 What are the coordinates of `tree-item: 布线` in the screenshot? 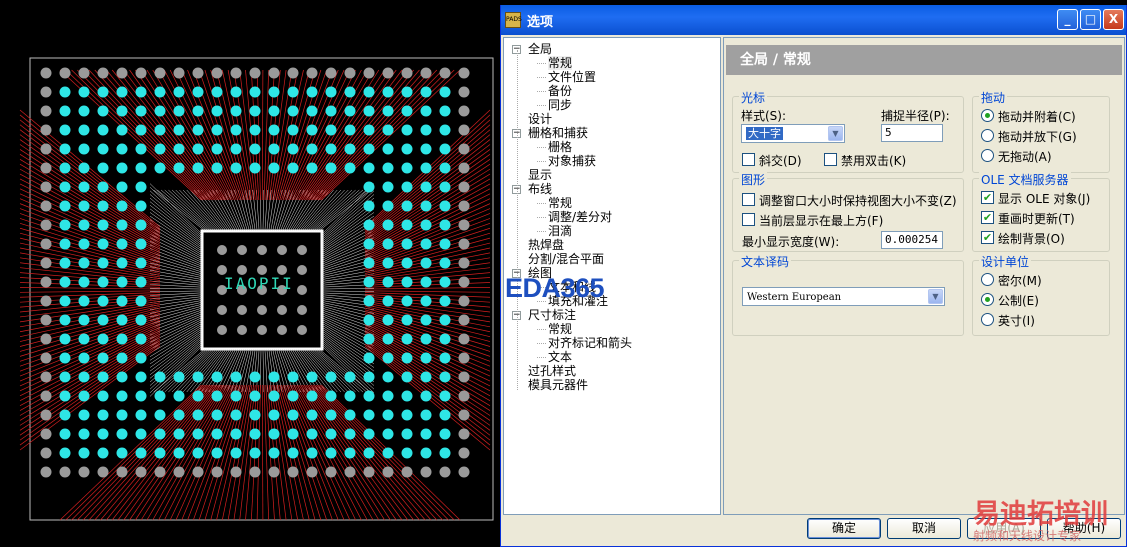 It's located at (540, 189).